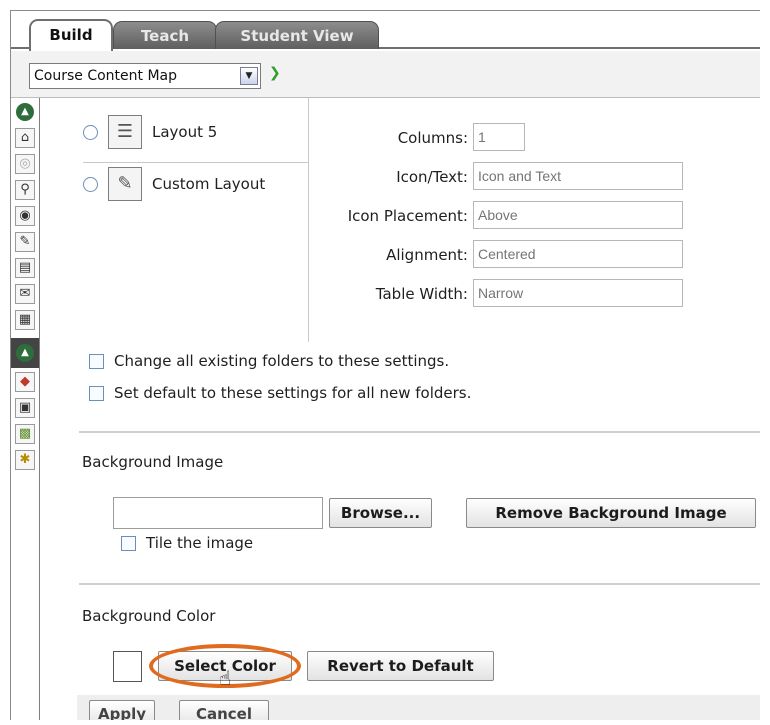  I want to click on custom-layout-label: Custom Layout, so click(209, 184).